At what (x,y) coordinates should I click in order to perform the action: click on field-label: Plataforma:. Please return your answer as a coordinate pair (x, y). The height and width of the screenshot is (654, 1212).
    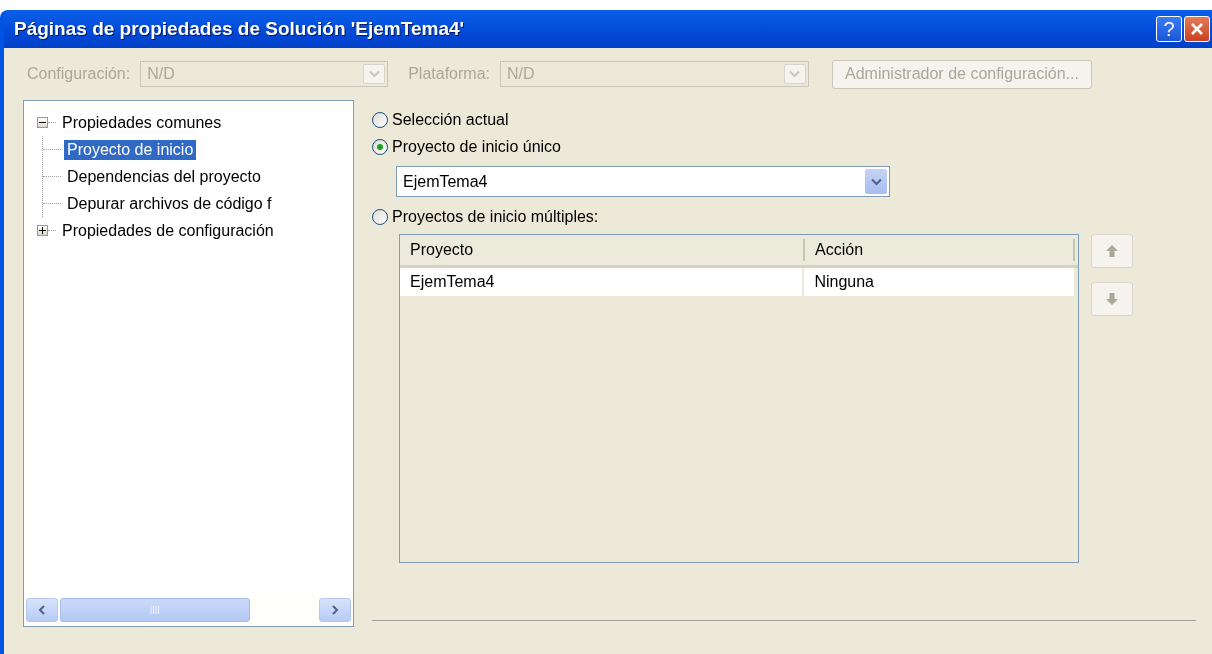
    Looking at the image, I should click on (449, 74).